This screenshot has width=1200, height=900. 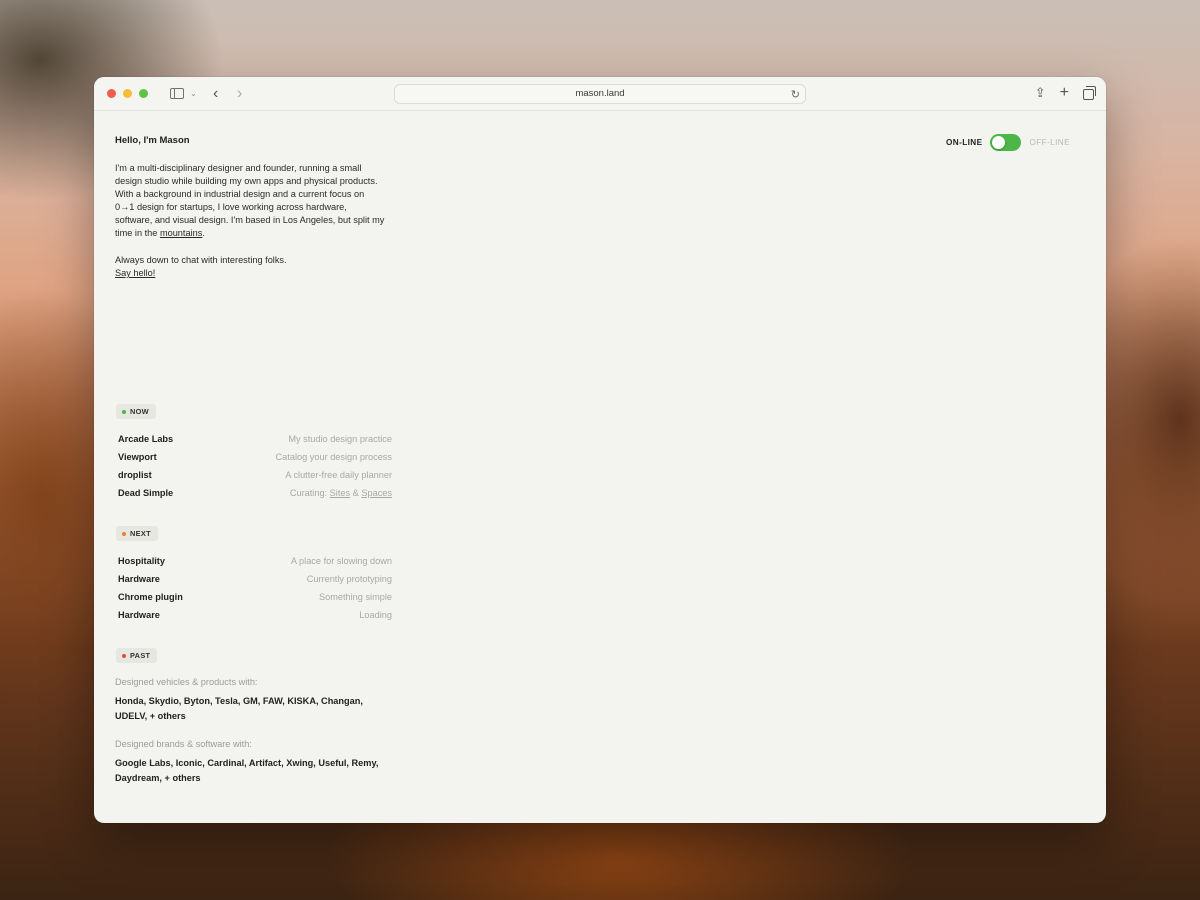 I want to click on project-description: A place for slowing down, so click(x=341, y=561).